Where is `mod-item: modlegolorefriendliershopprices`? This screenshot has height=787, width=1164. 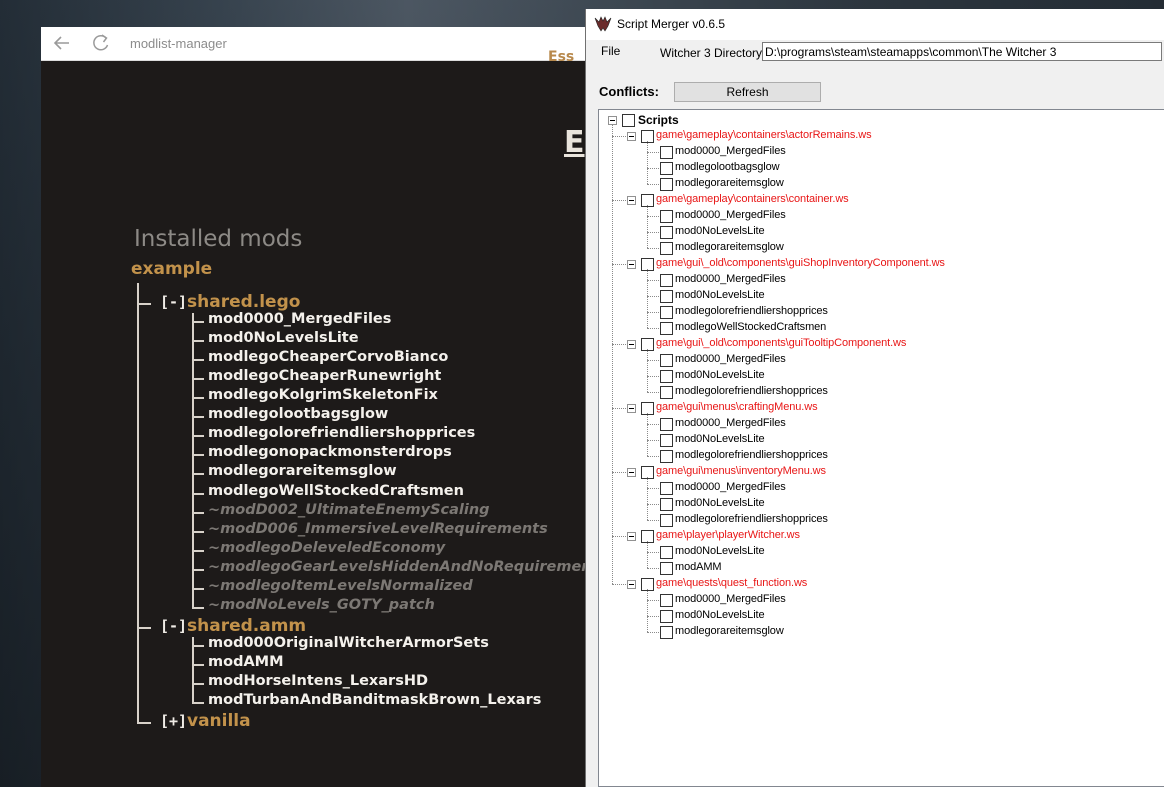
mod-item: modlegolorefriendliershopprices is located at coordinates (341, 433).